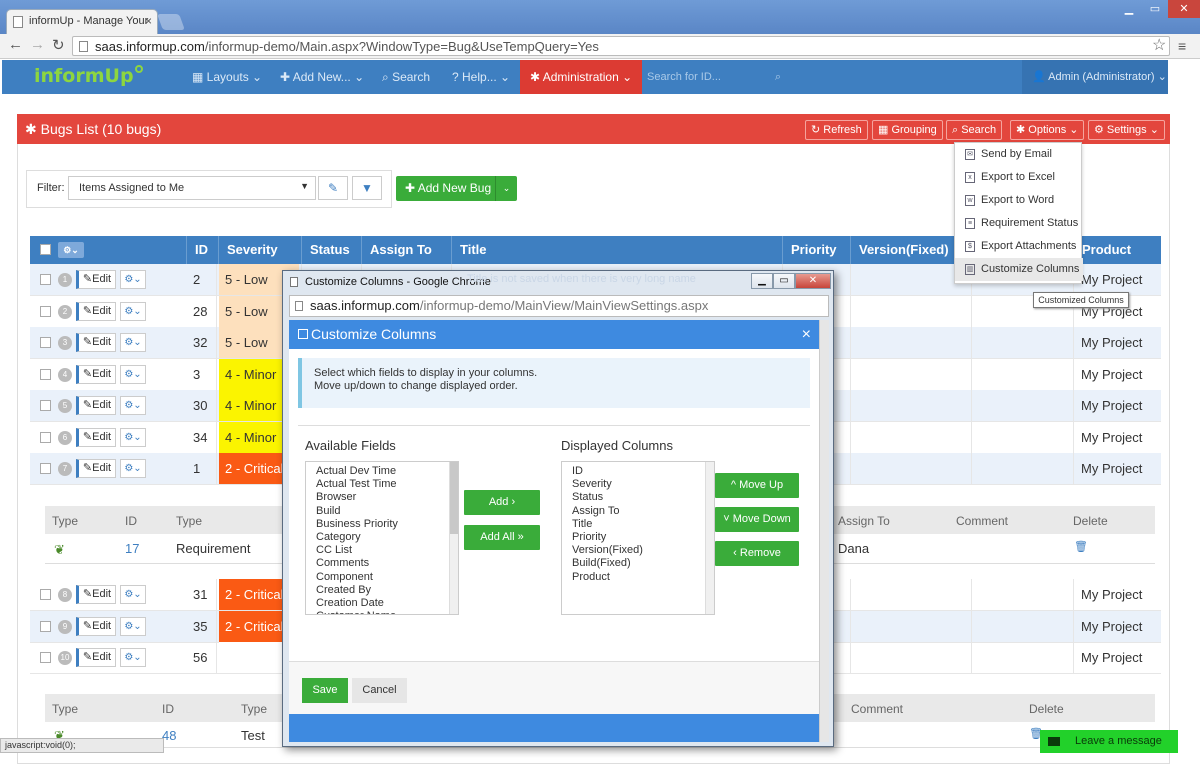 The width and height of the screenshot is (1200, 765). What do you see at coordinates (1126, 130) in the screenshot?
I see `settings-button: ⚙ Settings ⌄` at bounding box center [1126, 130].